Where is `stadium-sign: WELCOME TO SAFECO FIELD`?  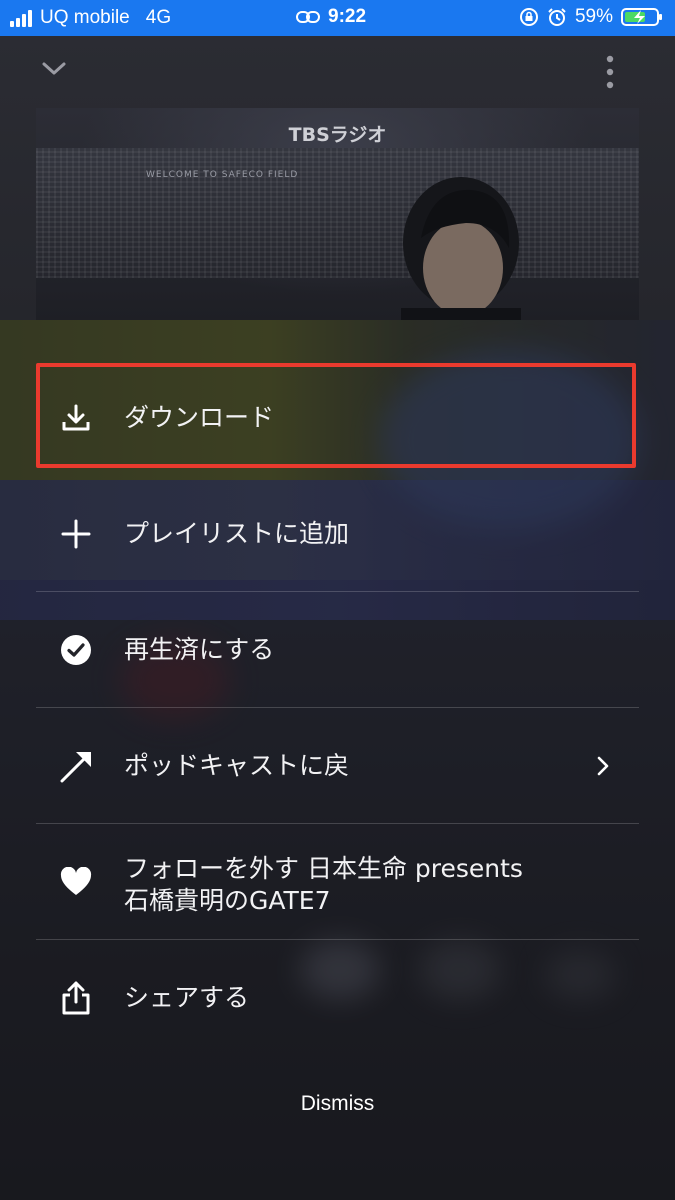 stadium-sign: WELCOME TO SAFECO FIELD is located at coordinates (222, 175).